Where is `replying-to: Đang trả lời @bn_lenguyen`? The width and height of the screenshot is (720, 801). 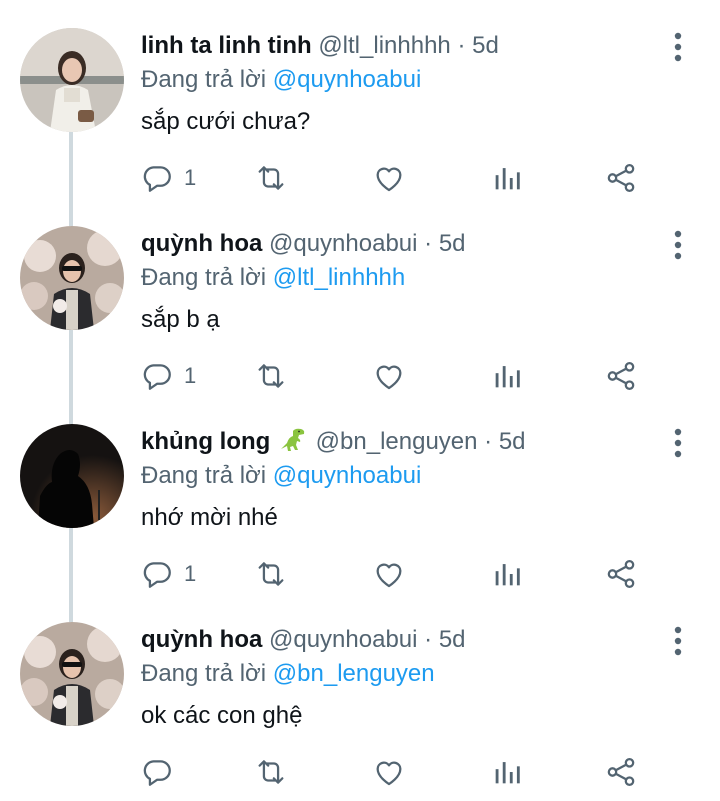 replying-to: Đang trả lời @bn_lenguyen is located at coordinates (288, 674).